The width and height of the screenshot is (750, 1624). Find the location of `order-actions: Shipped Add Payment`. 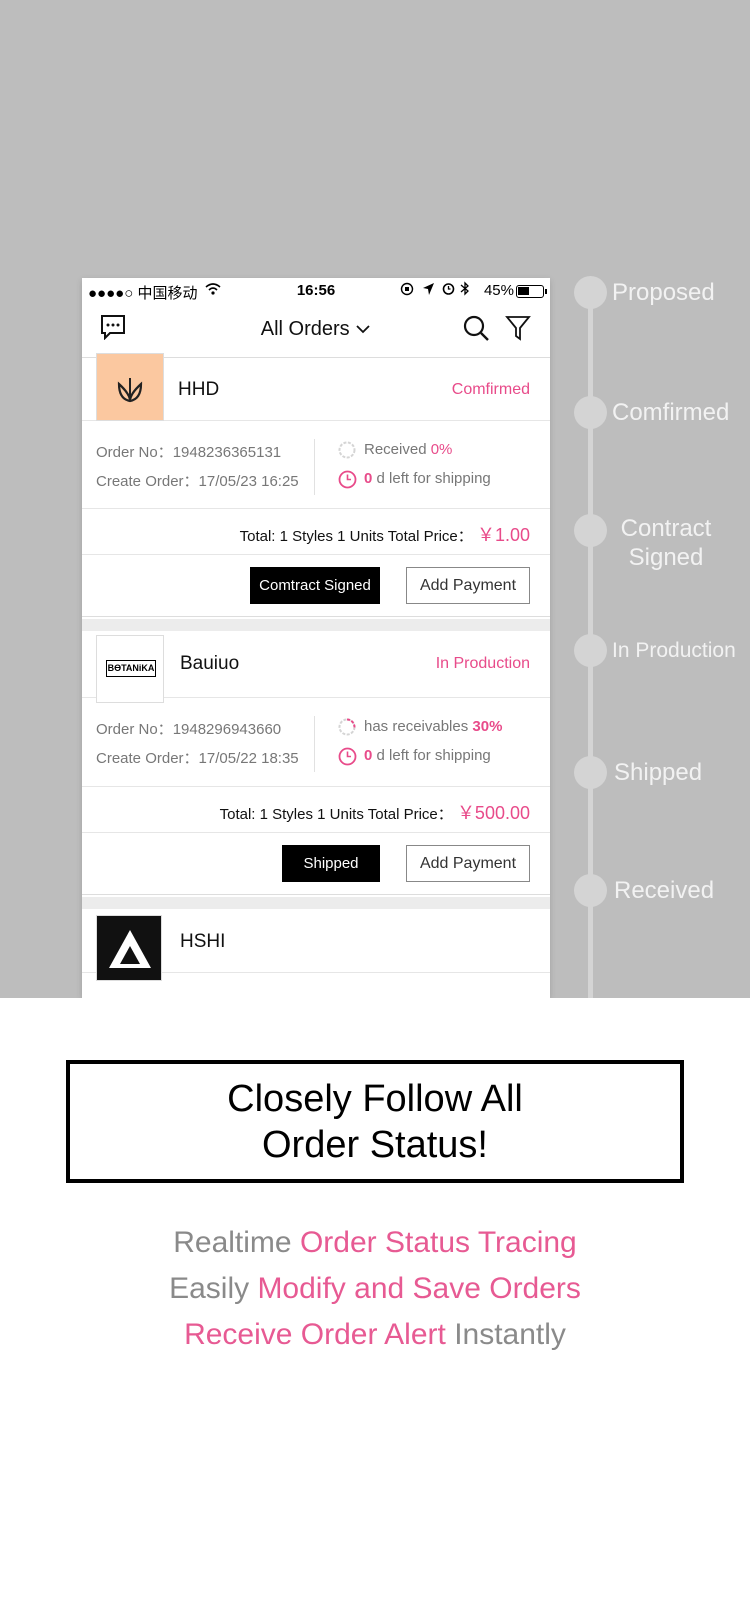

order-actions: Shipped Add Payment is located at coordinates (316, 864).